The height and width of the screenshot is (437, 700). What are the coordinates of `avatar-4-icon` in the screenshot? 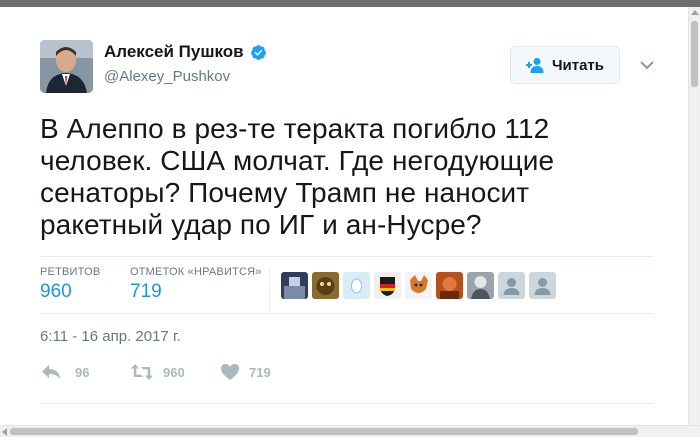 It's located at (387, 285).